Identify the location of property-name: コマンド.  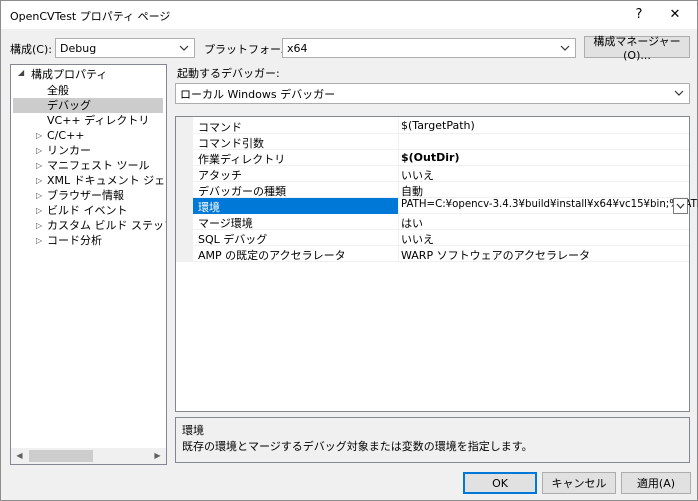
(220, 127).